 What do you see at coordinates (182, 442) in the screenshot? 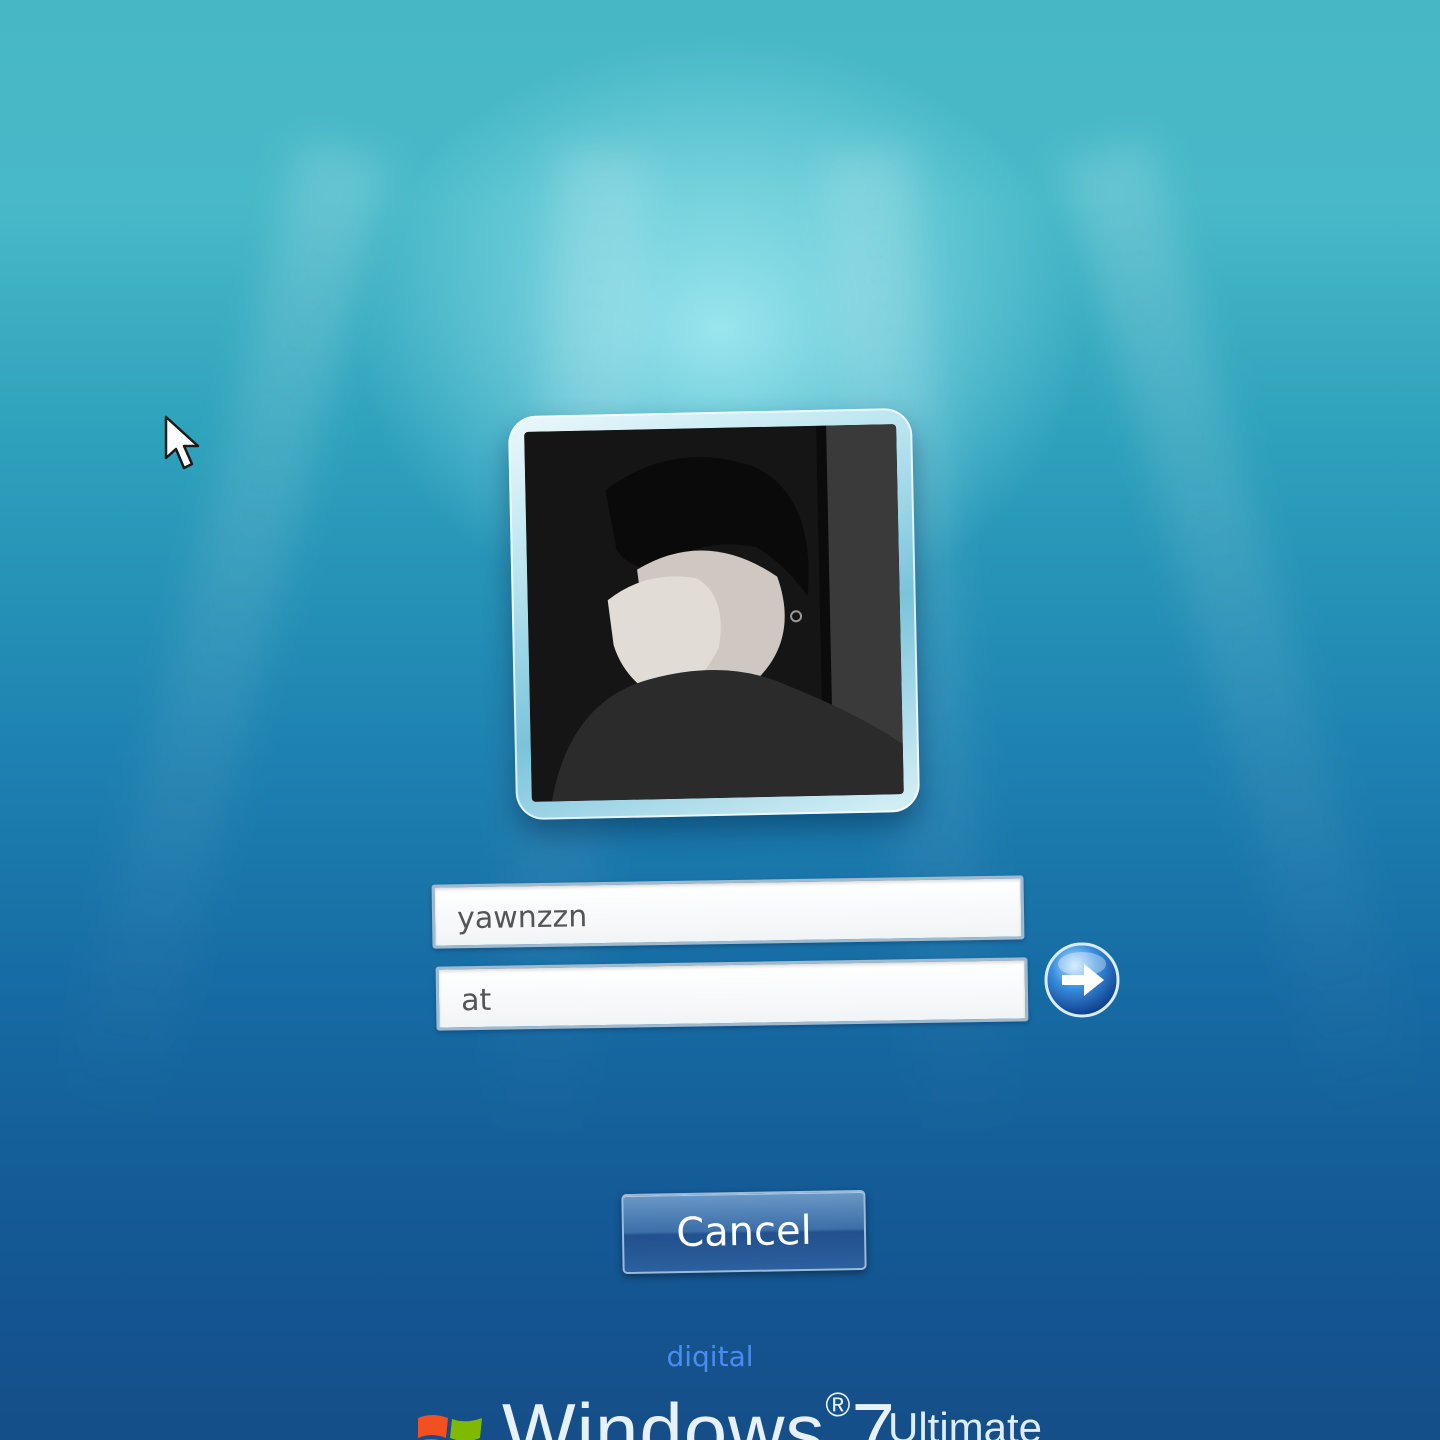
I see `mouse-pointer-icon` at bounding box center [182, 442].